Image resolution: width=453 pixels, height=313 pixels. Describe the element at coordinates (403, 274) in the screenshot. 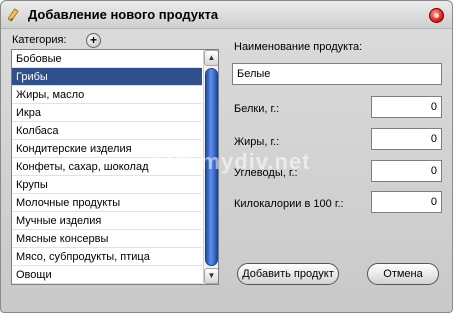

I see `cancel-button: Отмена` at that location.